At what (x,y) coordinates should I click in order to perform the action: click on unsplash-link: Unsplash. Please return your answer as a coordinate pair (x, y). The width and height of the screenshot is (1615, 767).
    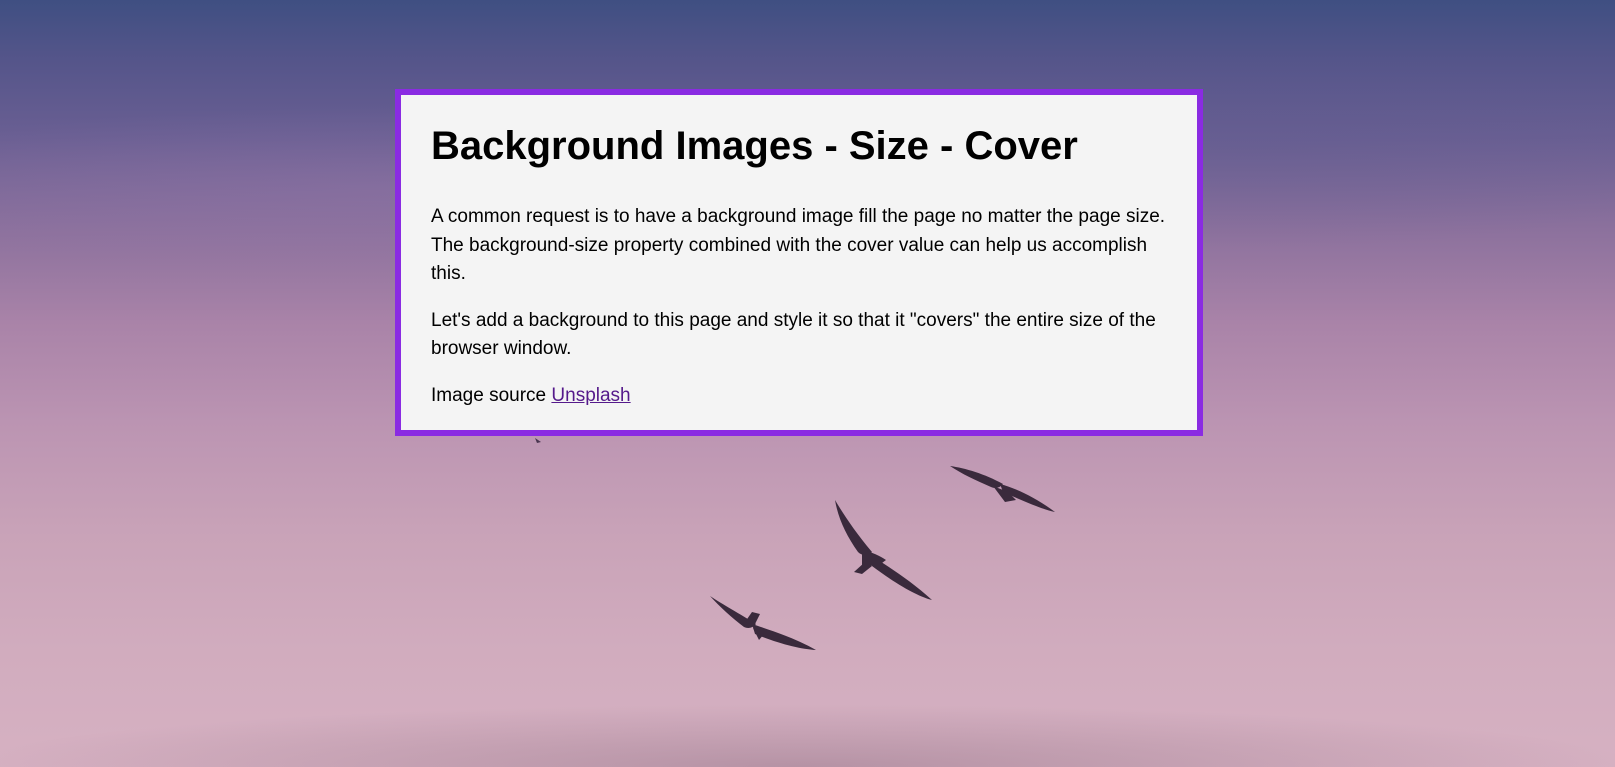
    Looking at the image, I should click on (590, 395).